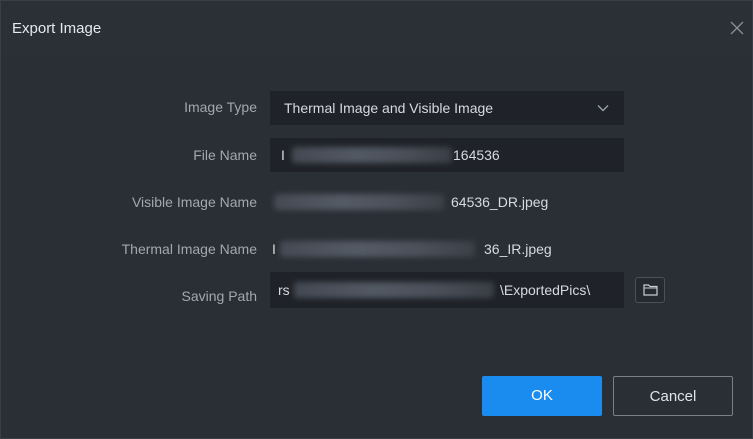 Image resolution: width=753 pixels, height=439 pixels. What do you see at coordinates (650, 290) in the screenshot?
I see `browse-folder-button` at bounding box center [650, 290].